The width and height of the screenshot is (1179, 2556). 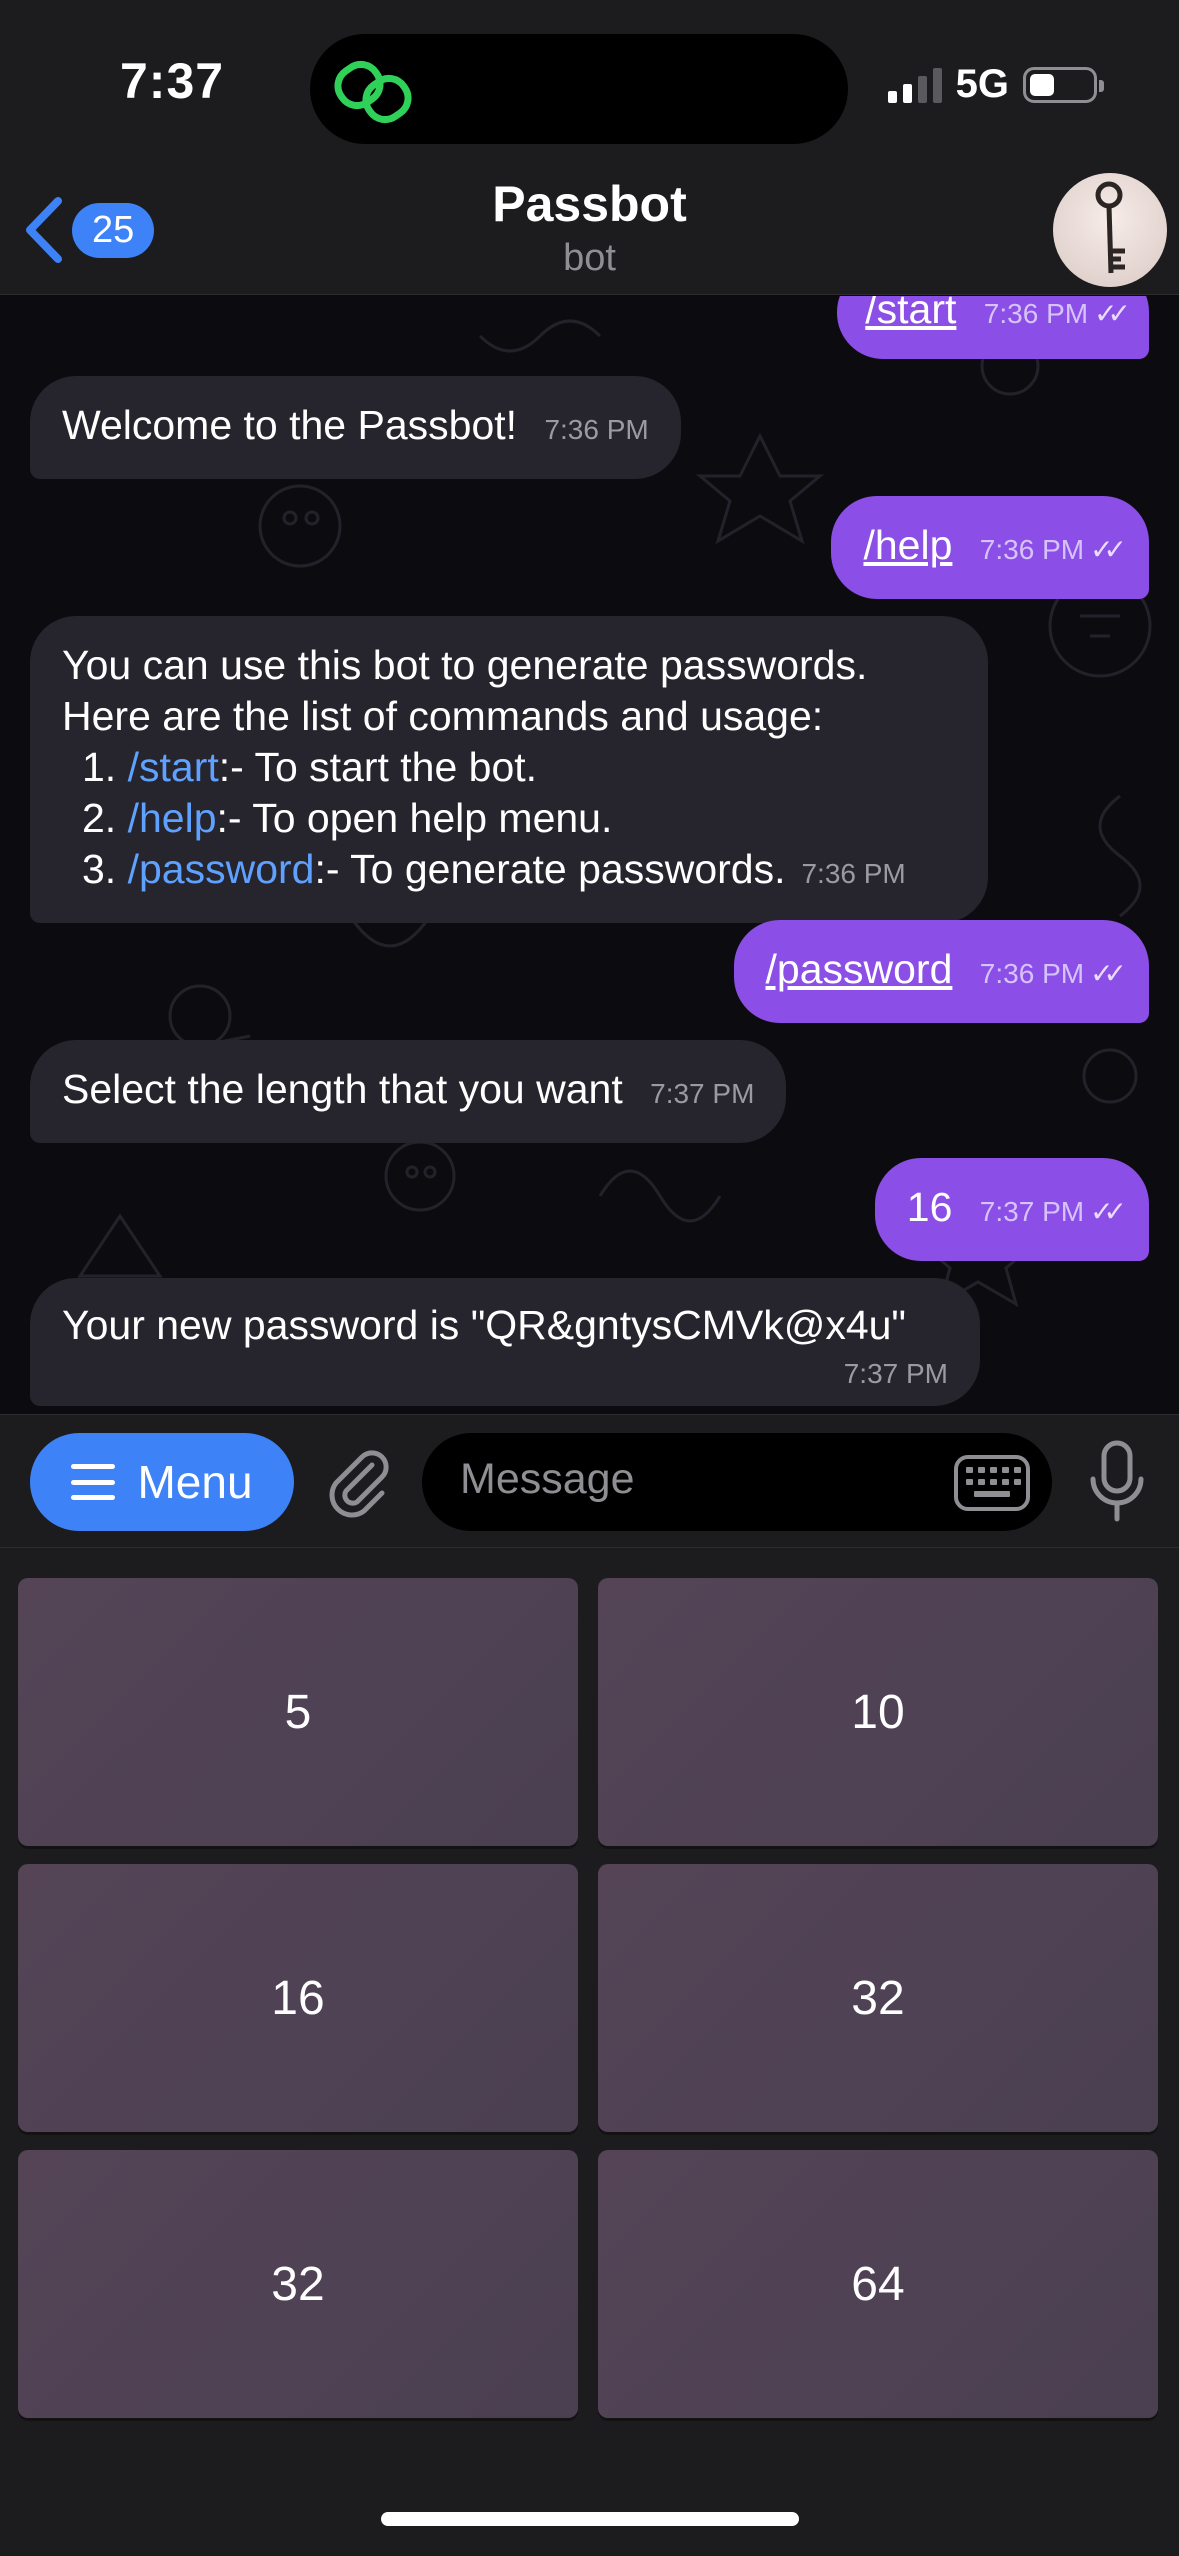 I want to click on status-indicators: 5G, so click(x=995, y=84).